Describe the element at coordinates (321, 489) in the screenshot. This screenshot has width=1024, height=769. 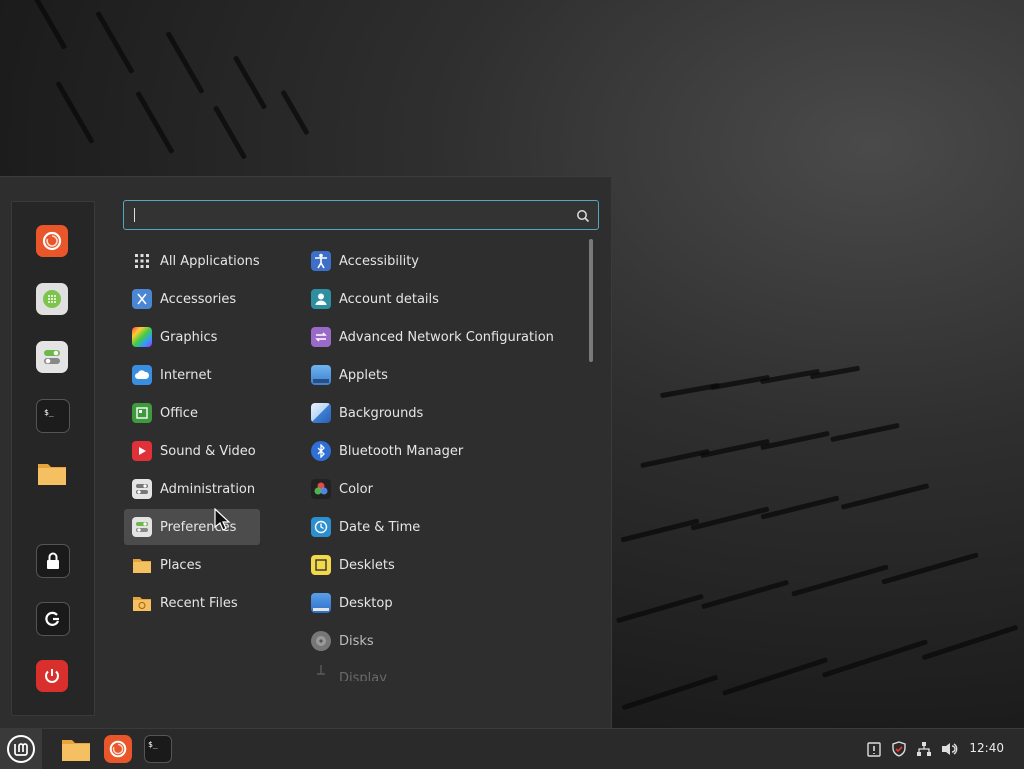
I see `color-icon` at that location.